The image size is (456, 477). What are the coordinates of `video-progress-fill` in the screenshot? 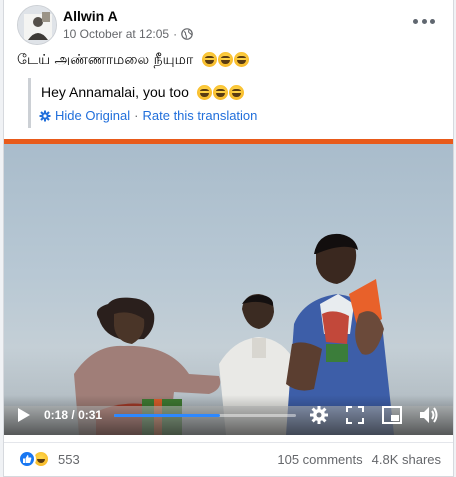 It's located at (167, 415).